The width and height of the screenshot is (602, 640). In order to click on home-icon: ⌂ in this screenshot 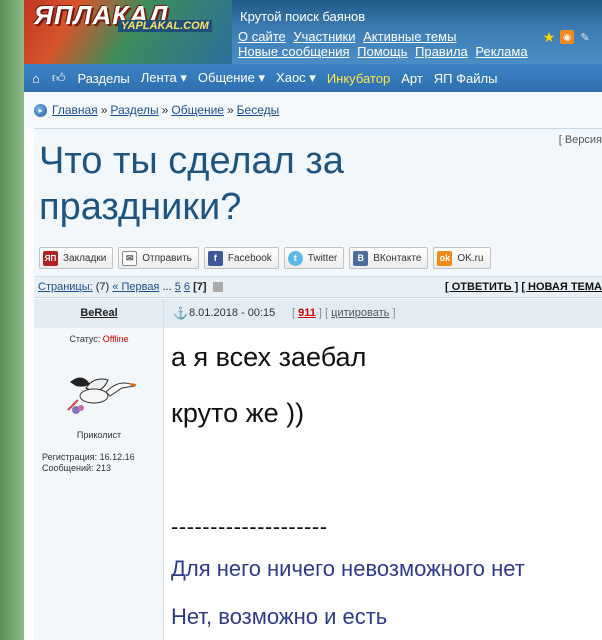, I will do `click(36, 78)`.